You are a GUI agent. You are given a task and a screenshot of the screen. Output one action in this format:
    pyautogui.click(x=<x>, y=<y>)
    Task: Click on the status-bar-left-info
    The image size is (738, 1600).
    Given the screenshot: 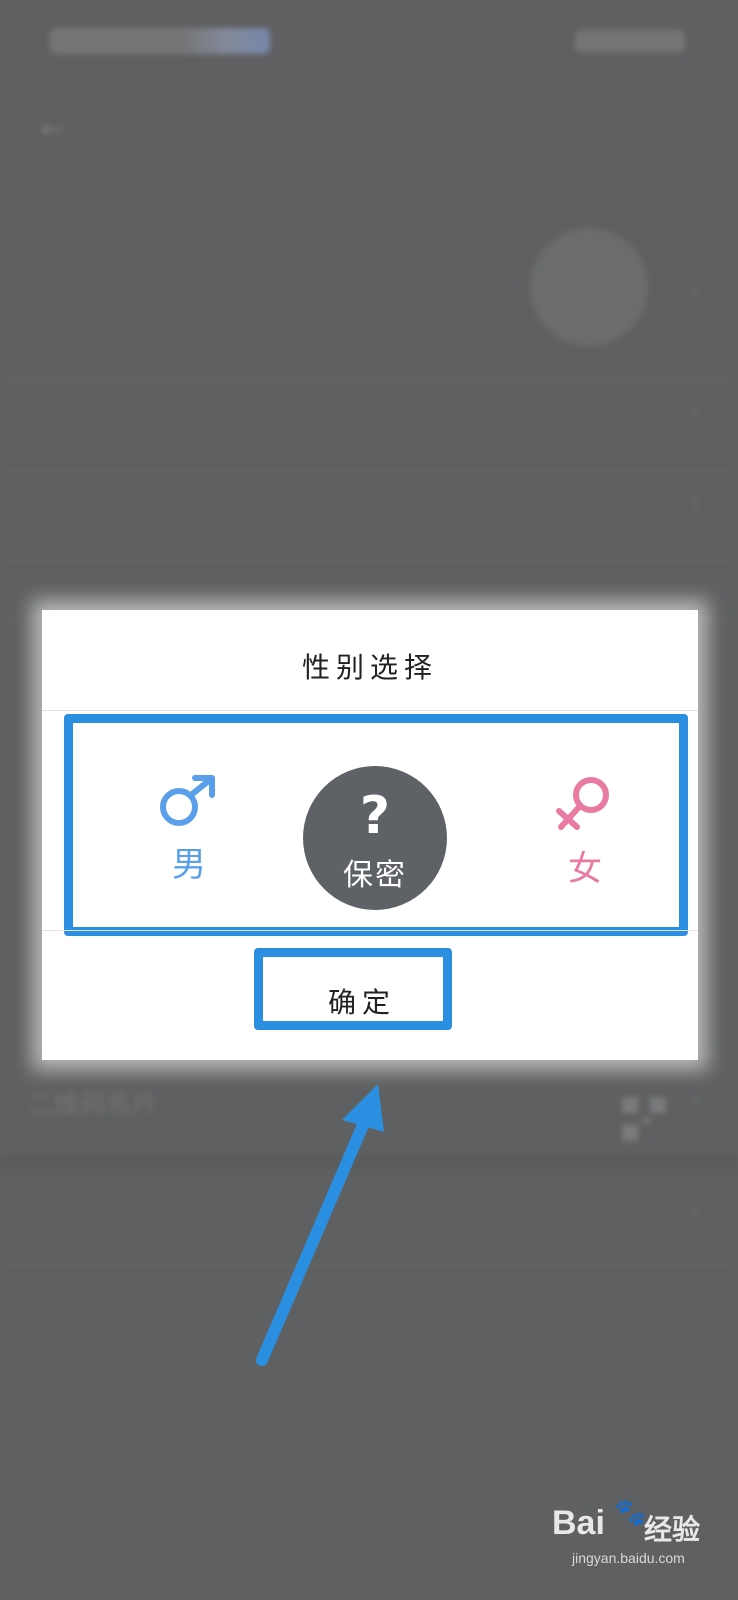 What is the action you would take?
    pyautogui.click(x=160, y=41)
    